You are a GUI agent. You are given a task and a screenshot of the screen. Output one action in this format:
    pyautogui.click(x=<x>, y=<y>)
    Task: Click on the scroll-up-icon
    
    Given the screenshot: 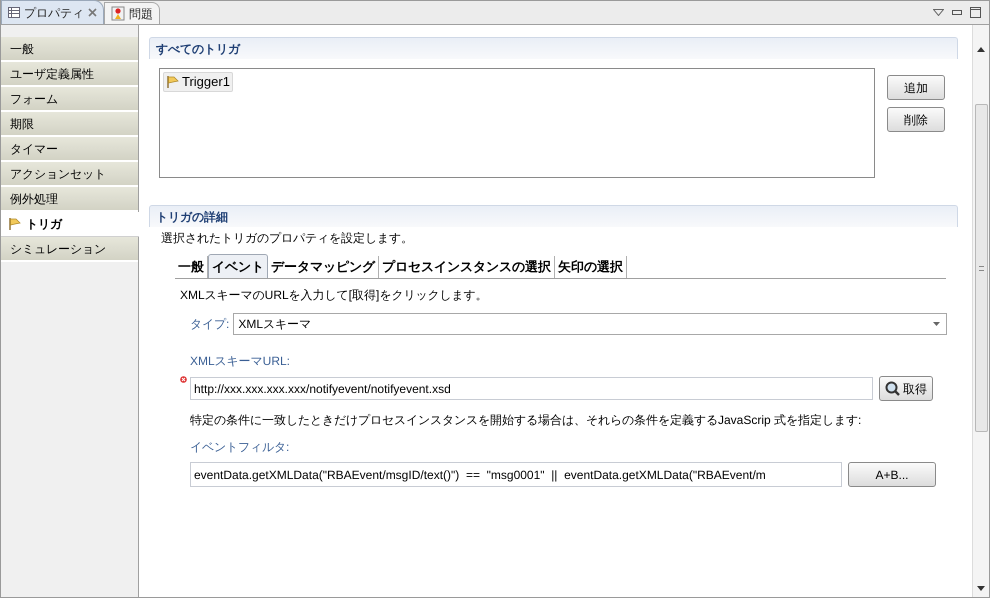 What is the action you would take?
    pyautogui.click(x=981, y=49)
    